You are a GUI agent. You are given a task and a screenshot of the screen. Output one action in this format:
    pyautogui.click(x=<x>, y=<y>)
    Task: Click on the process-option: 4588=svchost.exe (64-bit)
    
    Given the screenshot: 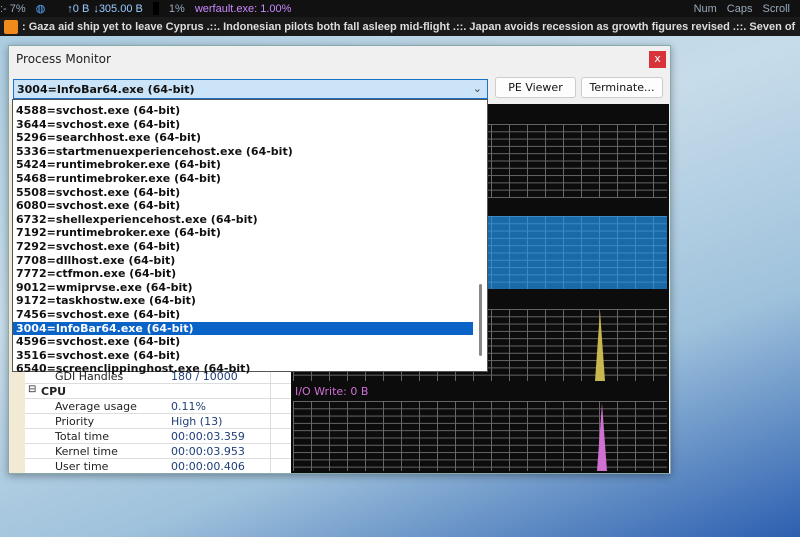 What is the action you would take?
    pyautogui.click(x=250, y=111)
    